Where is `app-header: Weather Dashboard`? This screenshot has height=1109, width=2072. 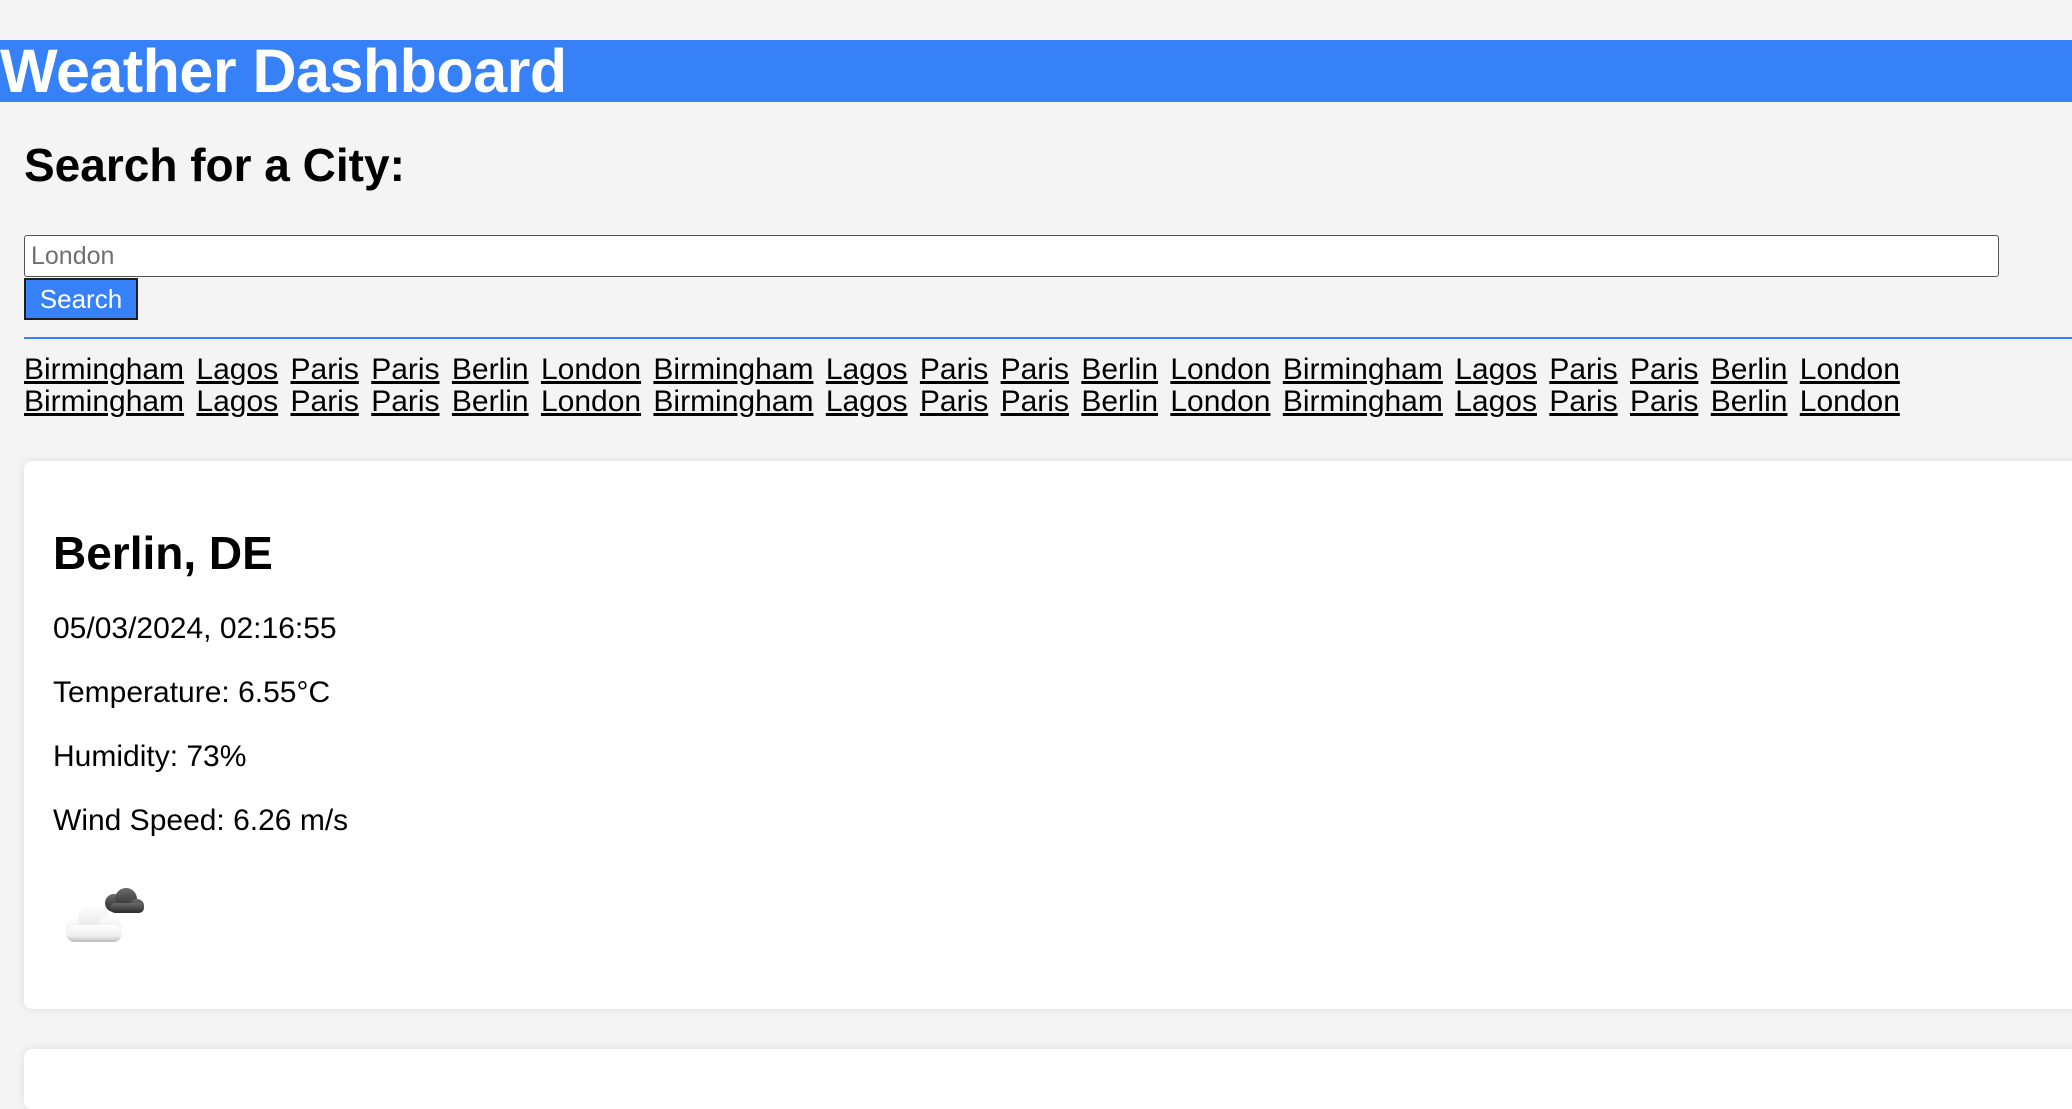 app-header: Weather Dashboard is located at coordinates (1036, 71).